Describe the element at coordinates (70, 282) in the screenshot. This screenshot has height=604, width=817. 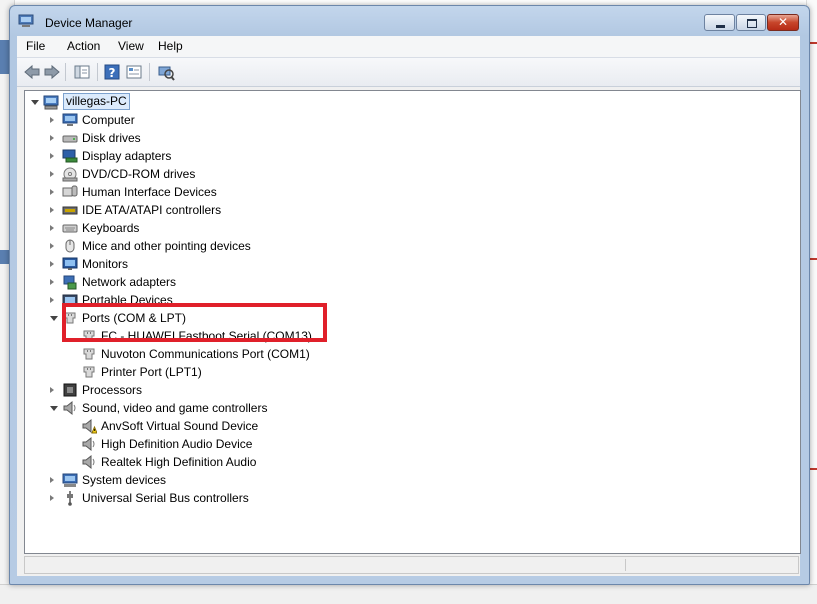
I see `network-adapter-icon` at that location.